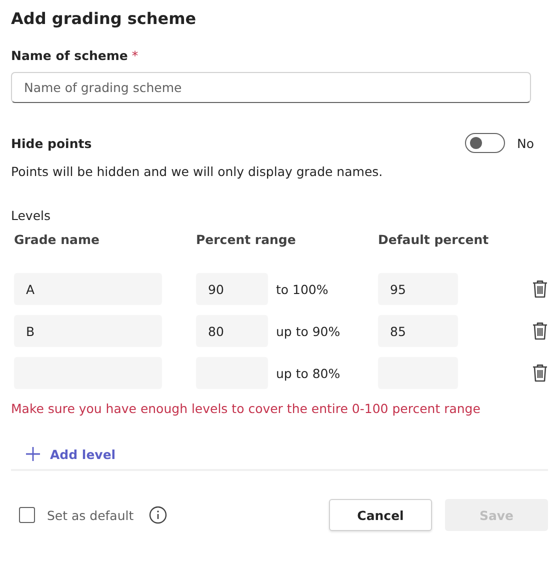 The image size is (560, 561). Describe the element at coordinates (104, 18) in the screenshot. I see `dialog-title: Add grading scheme` at that location.